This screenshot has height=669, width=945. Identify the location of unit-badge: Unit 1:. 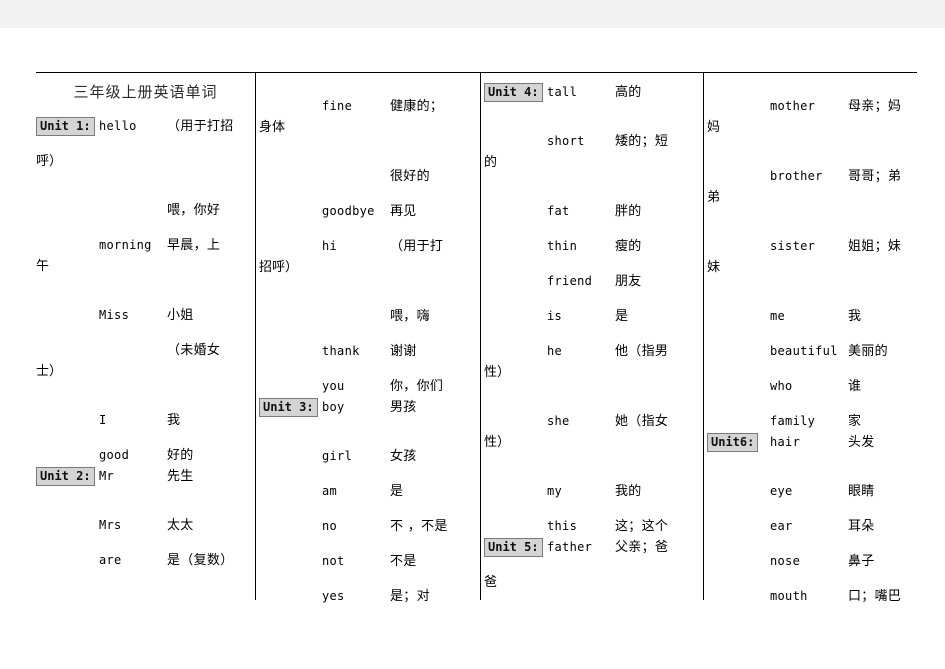
(65, 126).